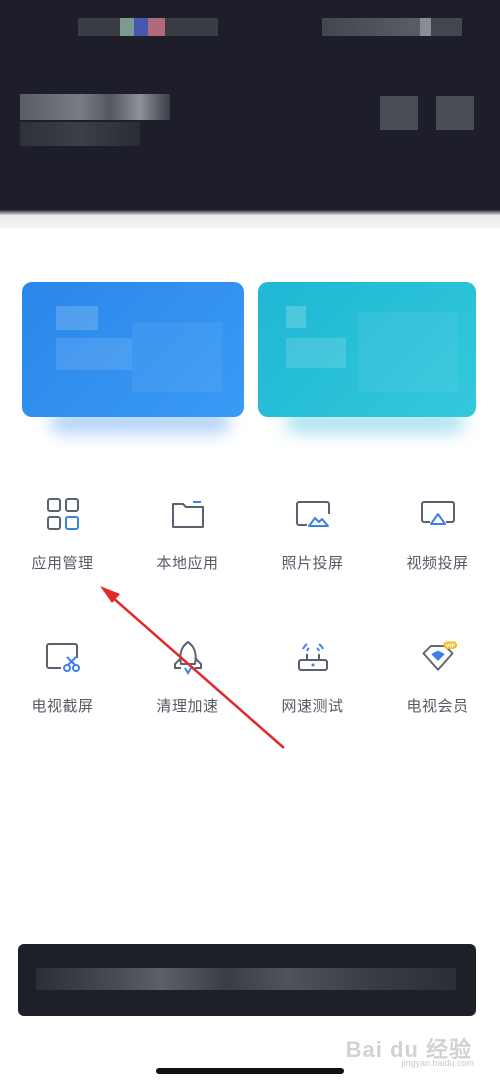  Describe the element at coordinates (437, 694) in the screenshot. I see `tool-tv-vip: VIP 电视会员` at that location.